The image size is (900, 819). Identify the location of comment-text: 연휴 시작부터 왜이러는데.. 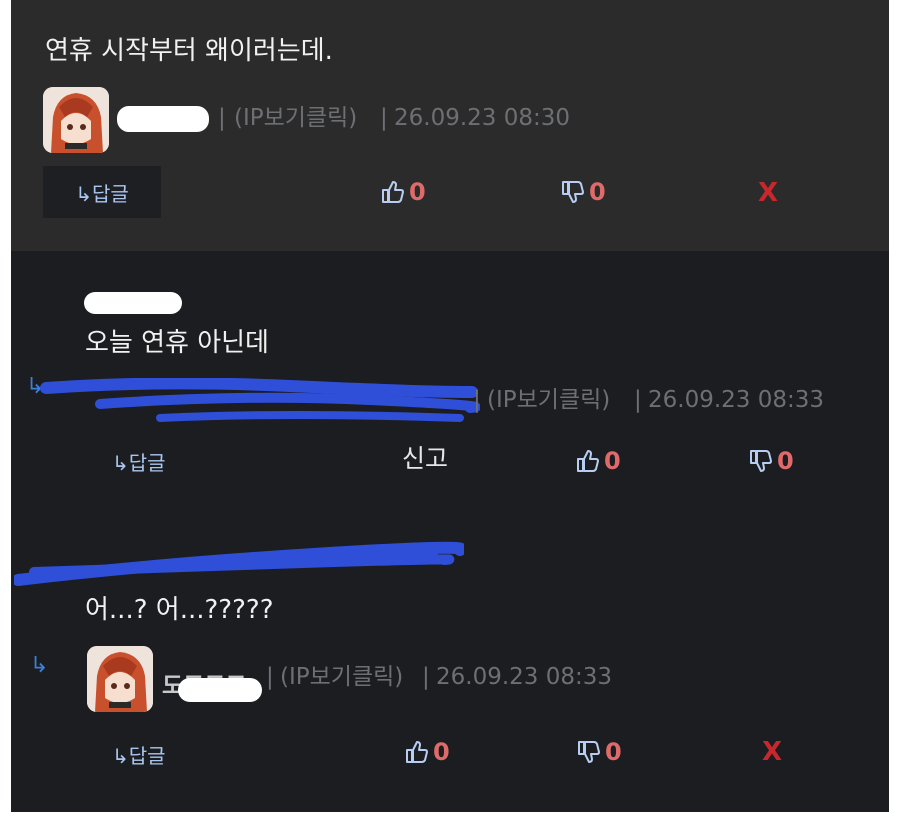
(189, 51).